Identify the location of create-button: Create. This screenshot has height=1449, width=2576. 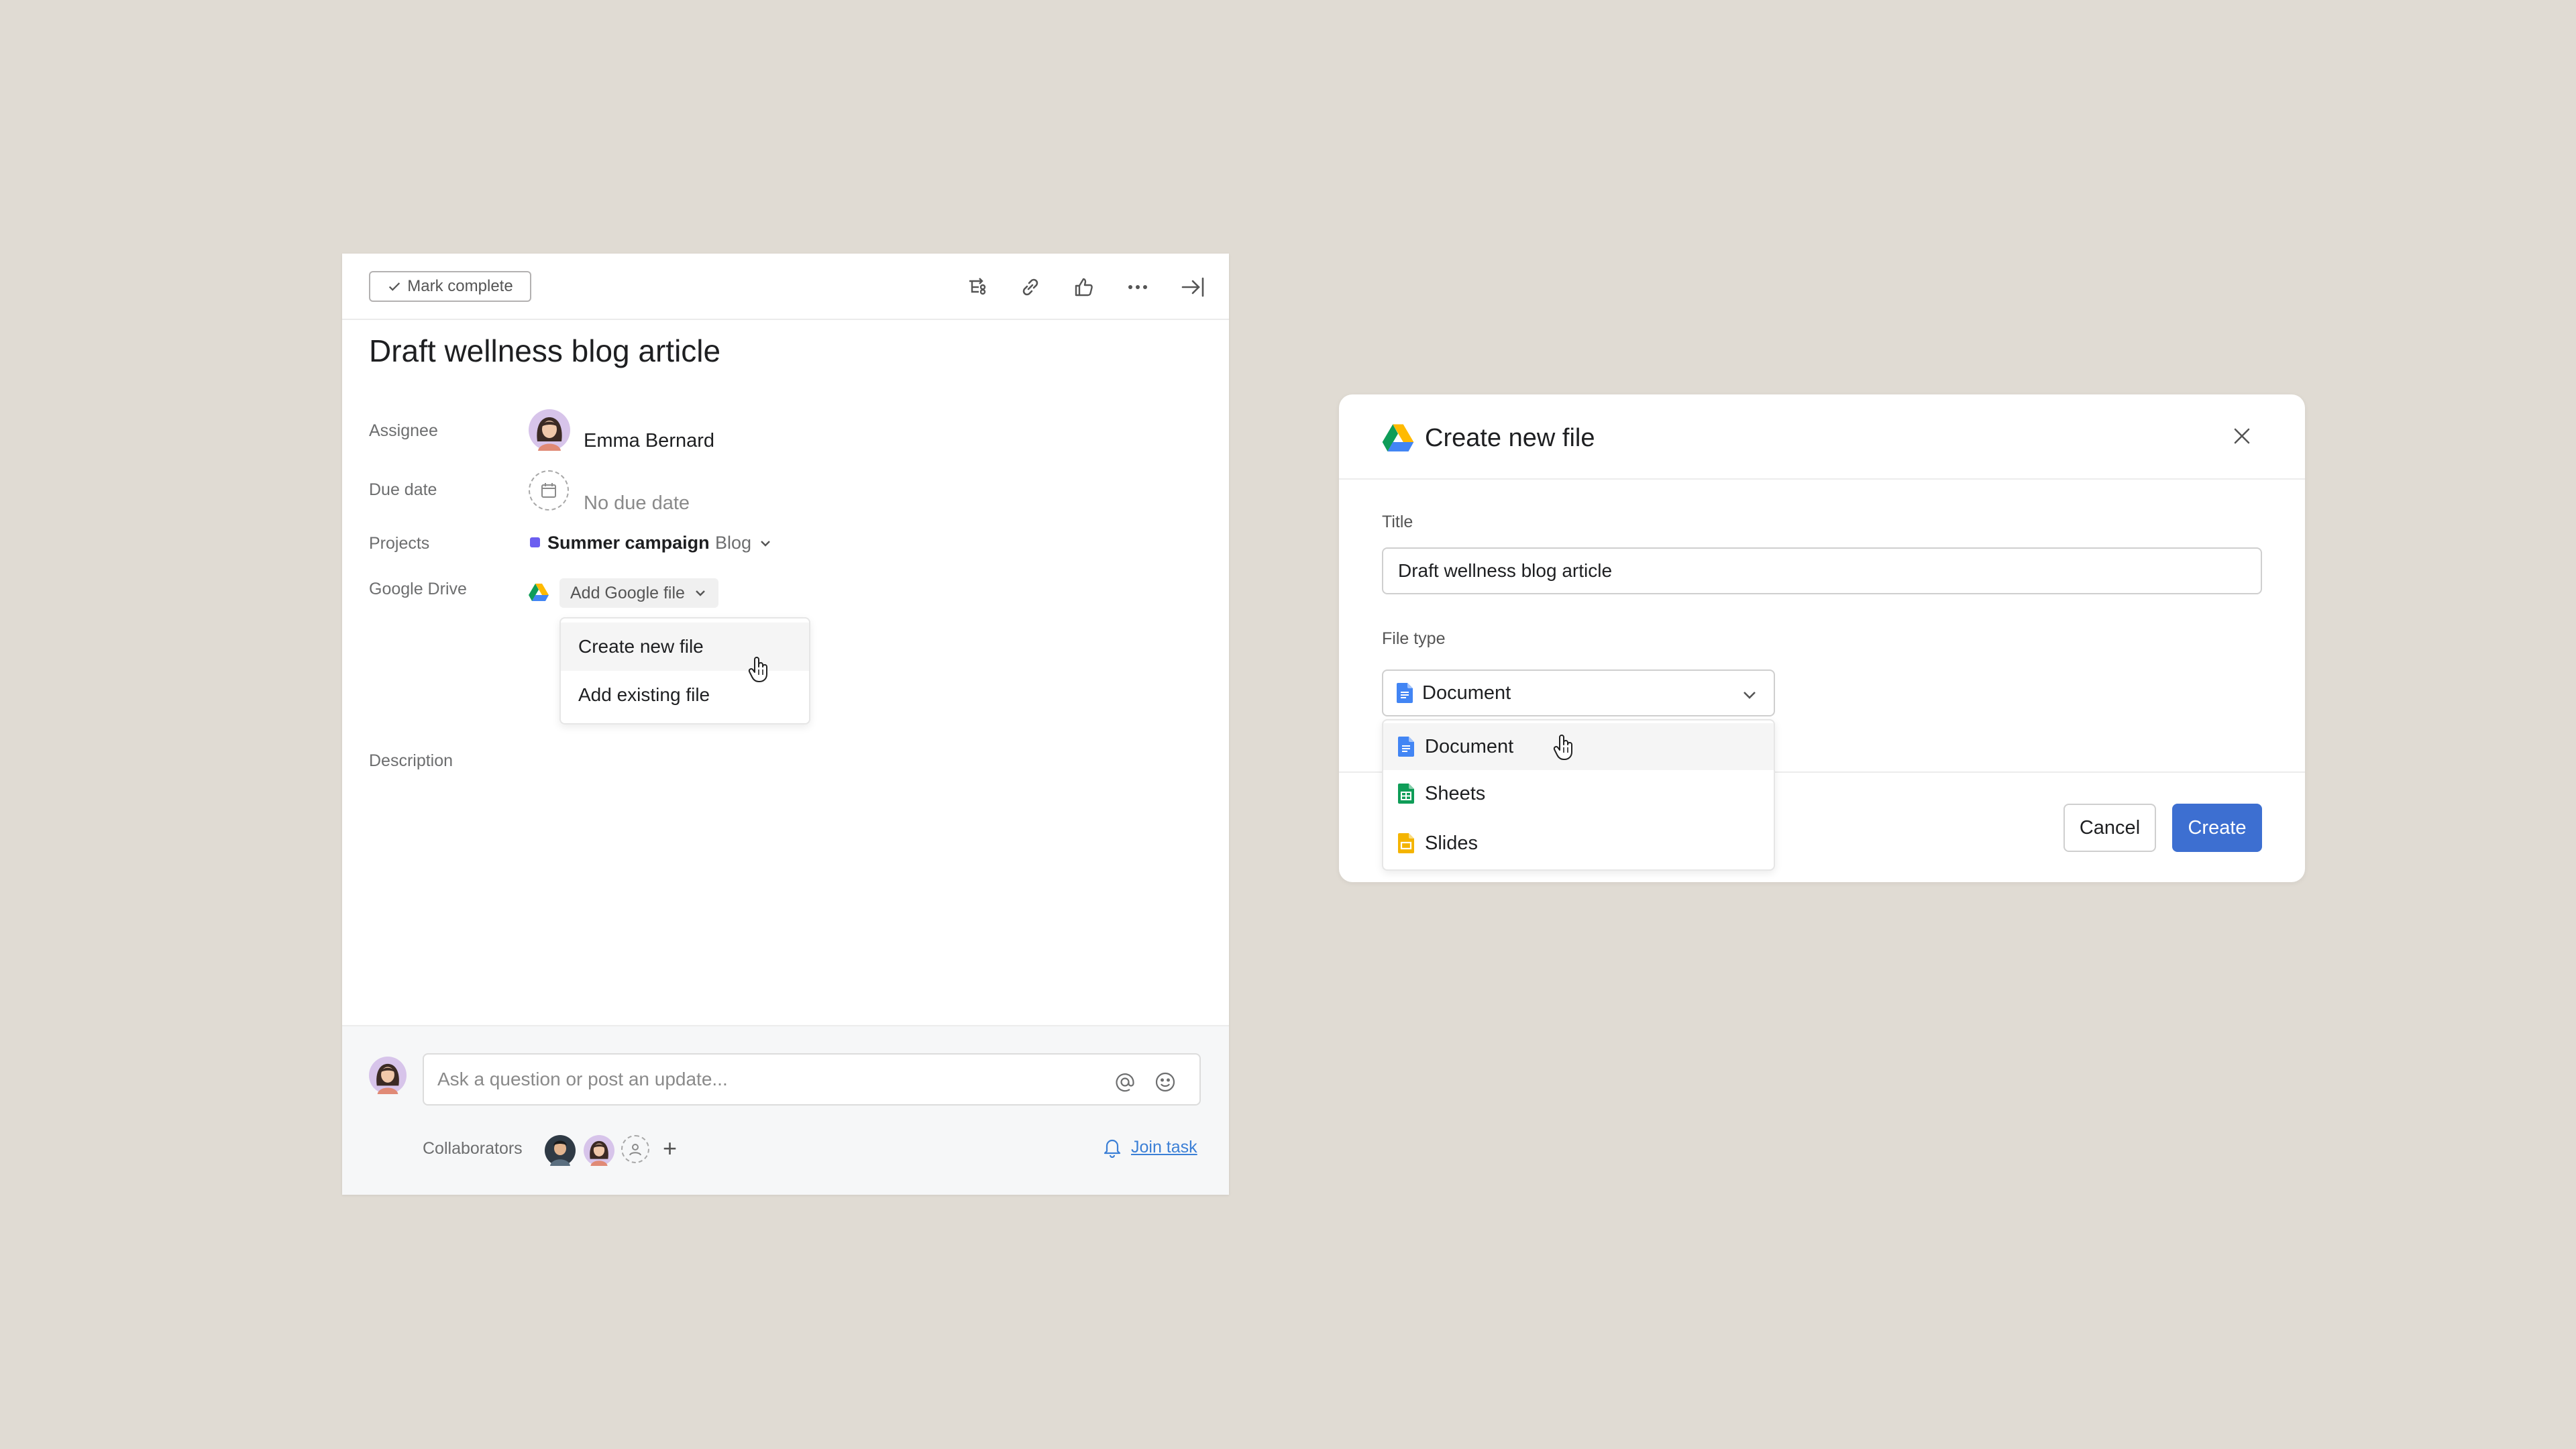
(2217, 828).